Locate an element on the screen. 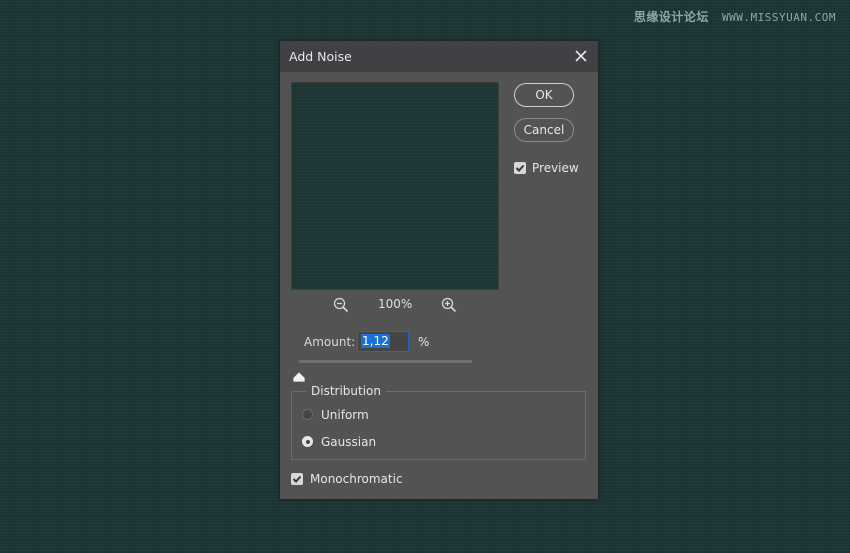  monochromatic-checkbox is located at coordinates (297, 479).